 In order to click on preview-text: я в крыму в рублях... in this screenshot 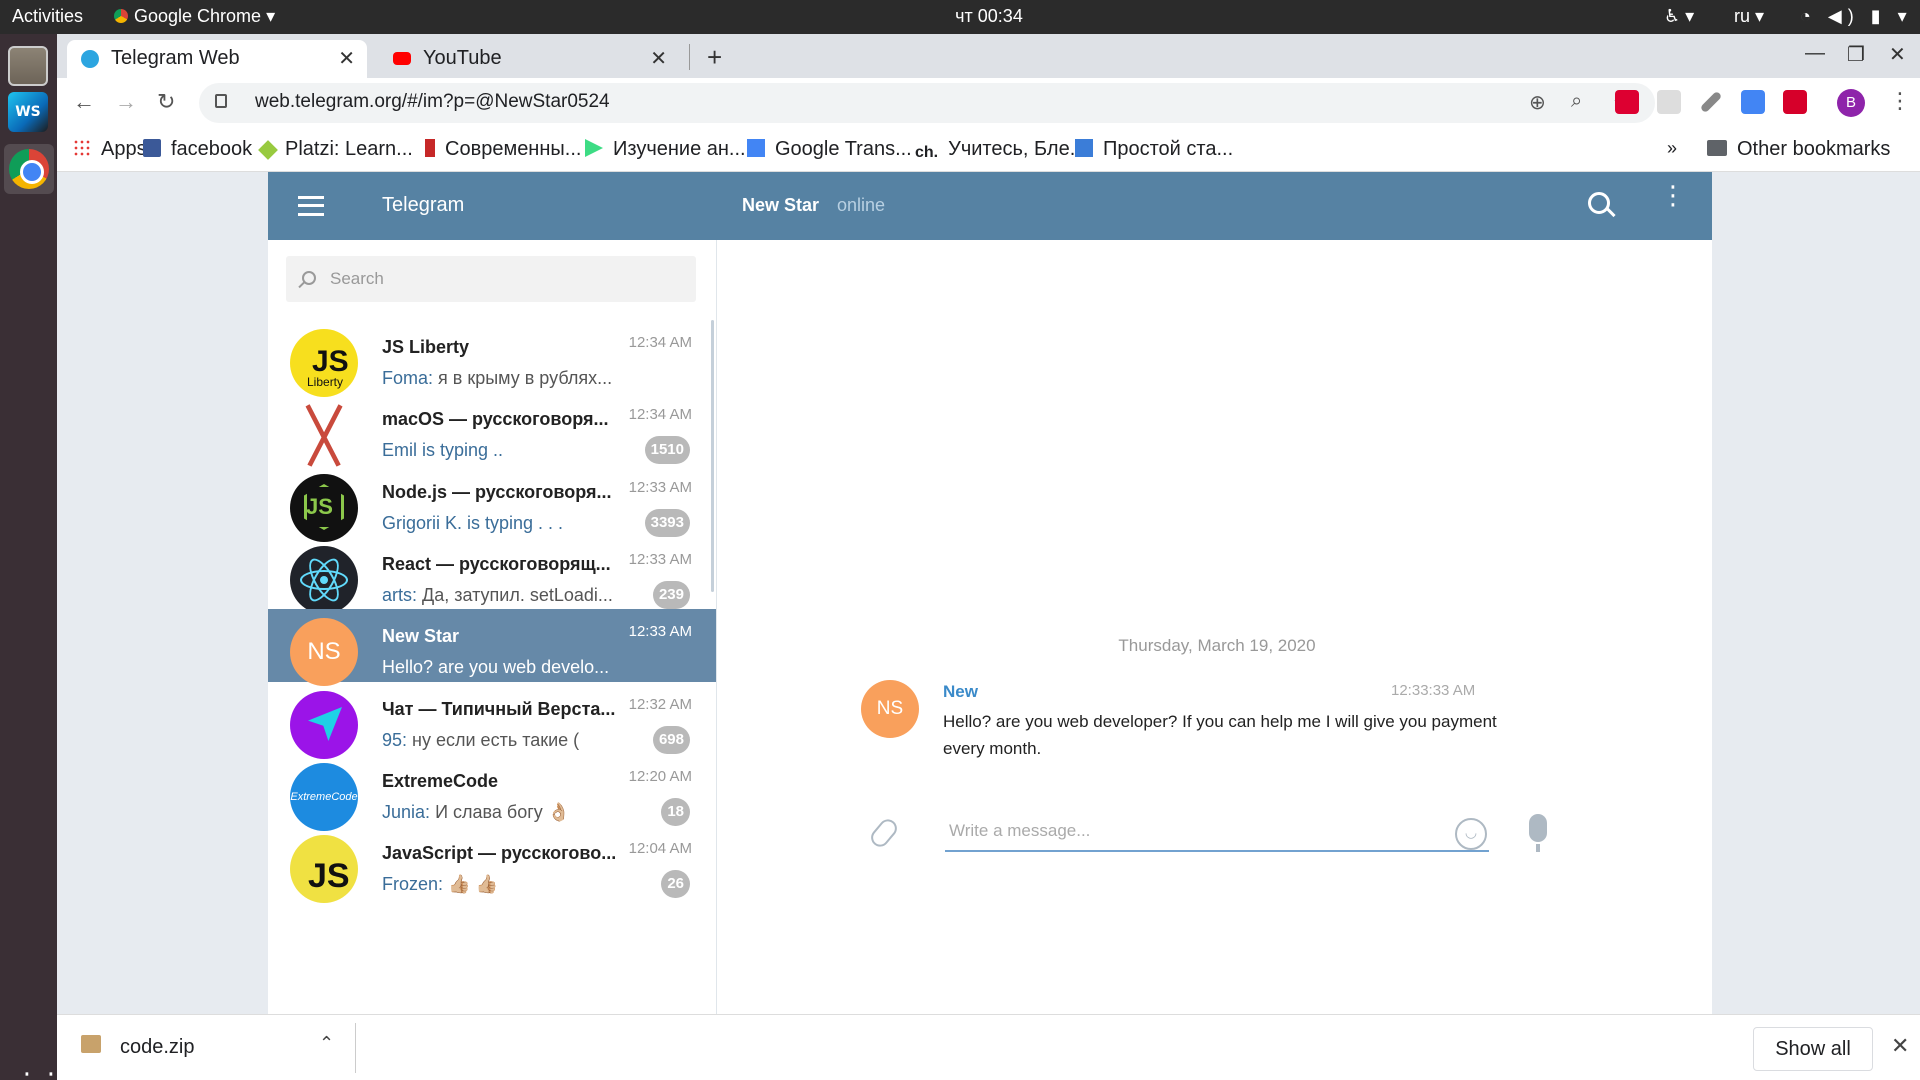, I will do `click(525, 378)`.